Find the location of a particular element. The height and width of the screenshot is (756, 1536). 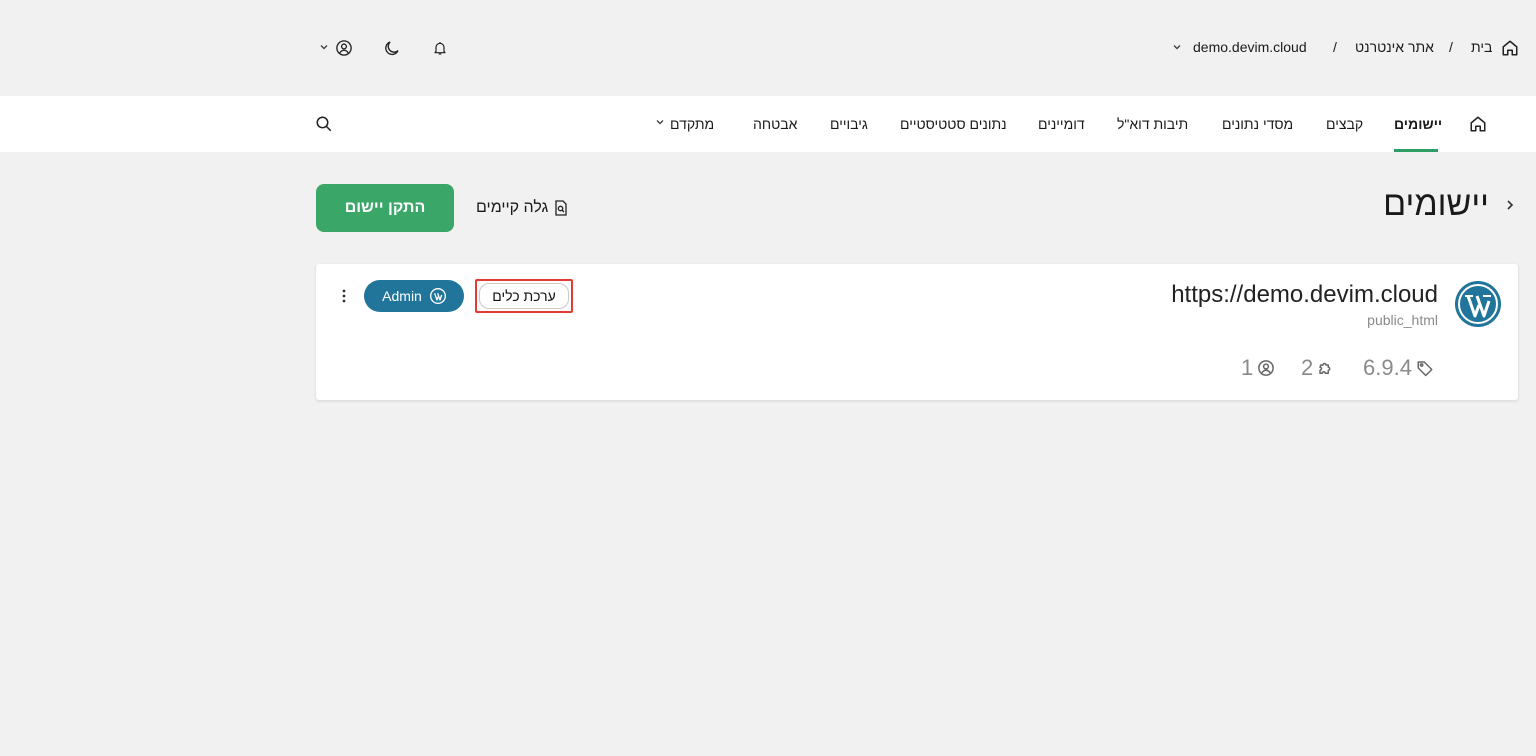

document-search-icon is located at coordinates (561, 208).